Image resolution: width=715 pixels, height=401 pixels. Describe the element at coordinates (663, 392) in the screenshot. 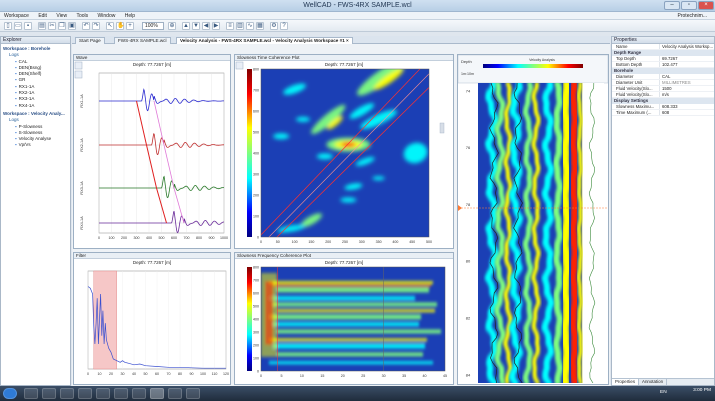

I see `language-indicator: EN` at that location.